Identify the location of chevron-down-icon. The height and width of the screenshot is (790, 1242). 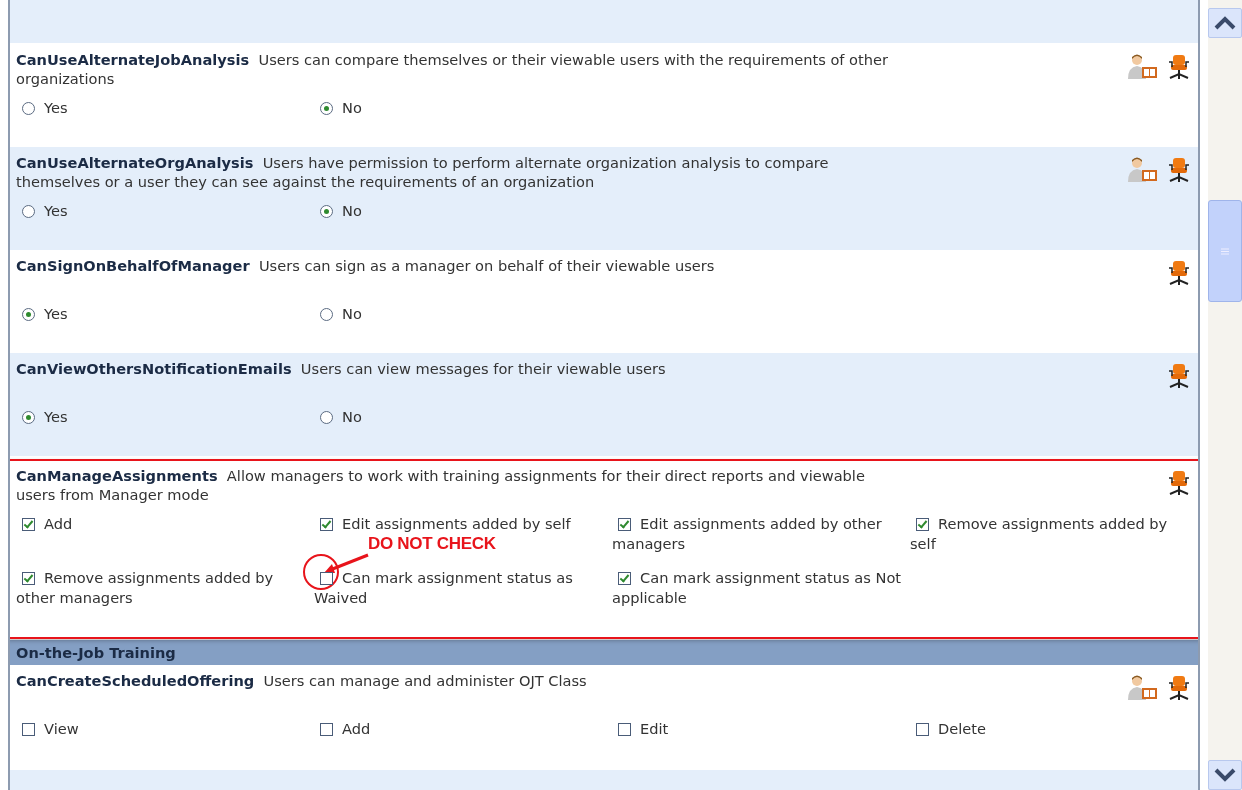
(1225, 775).